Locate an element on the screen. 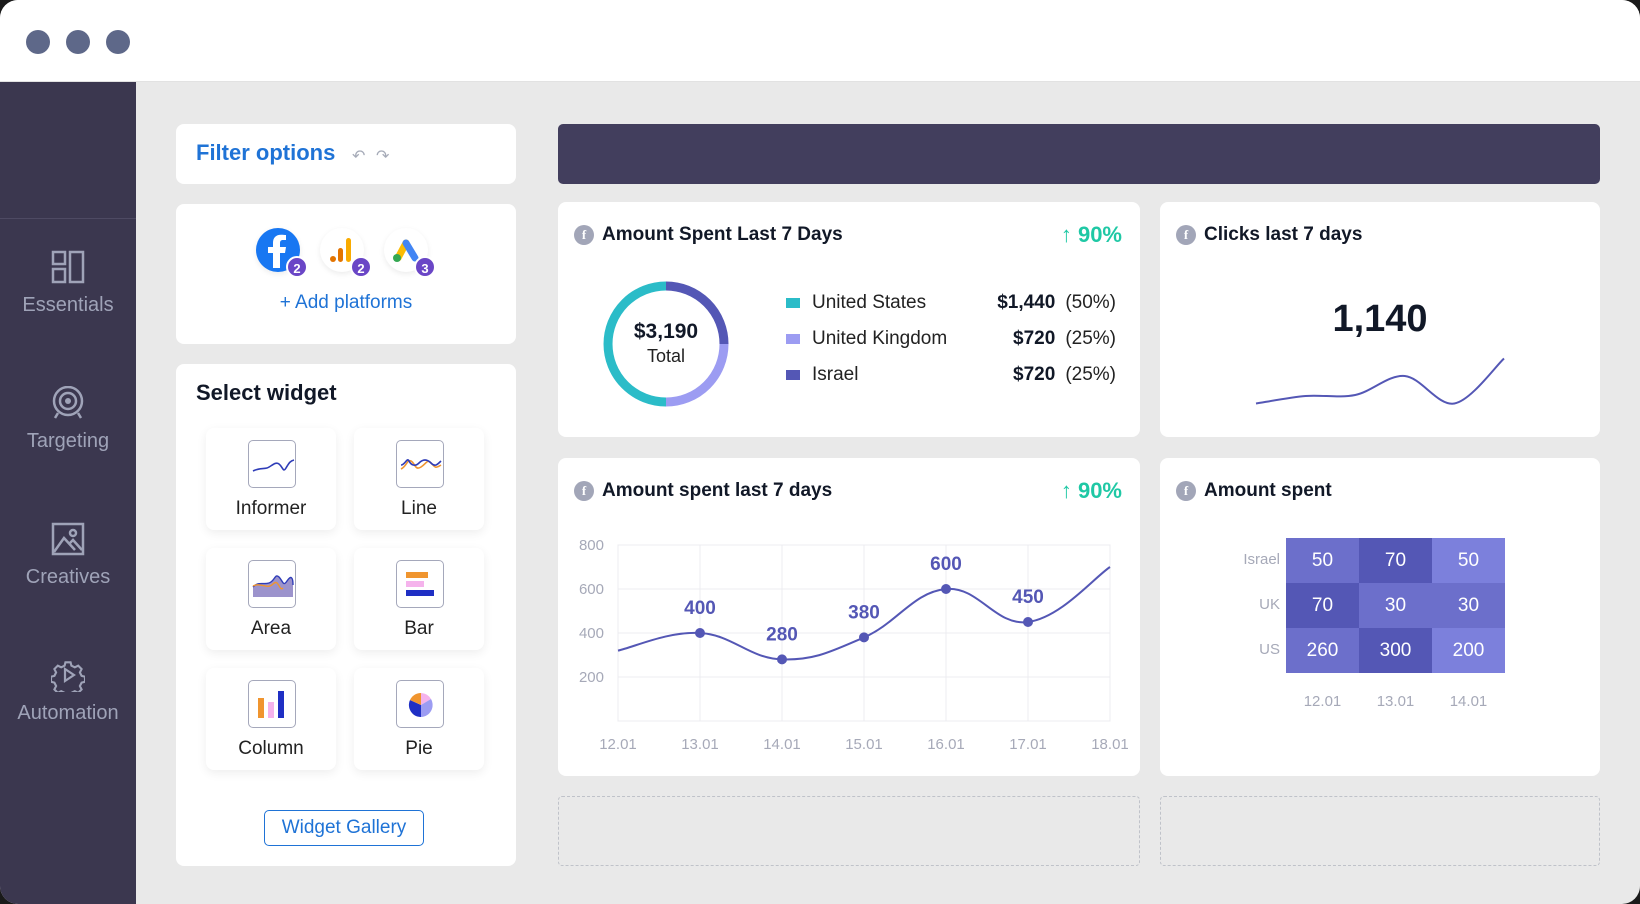 This screenshot has width=1640, height=904. filter-options-title: Filter options is located at coordinates (265, 153).